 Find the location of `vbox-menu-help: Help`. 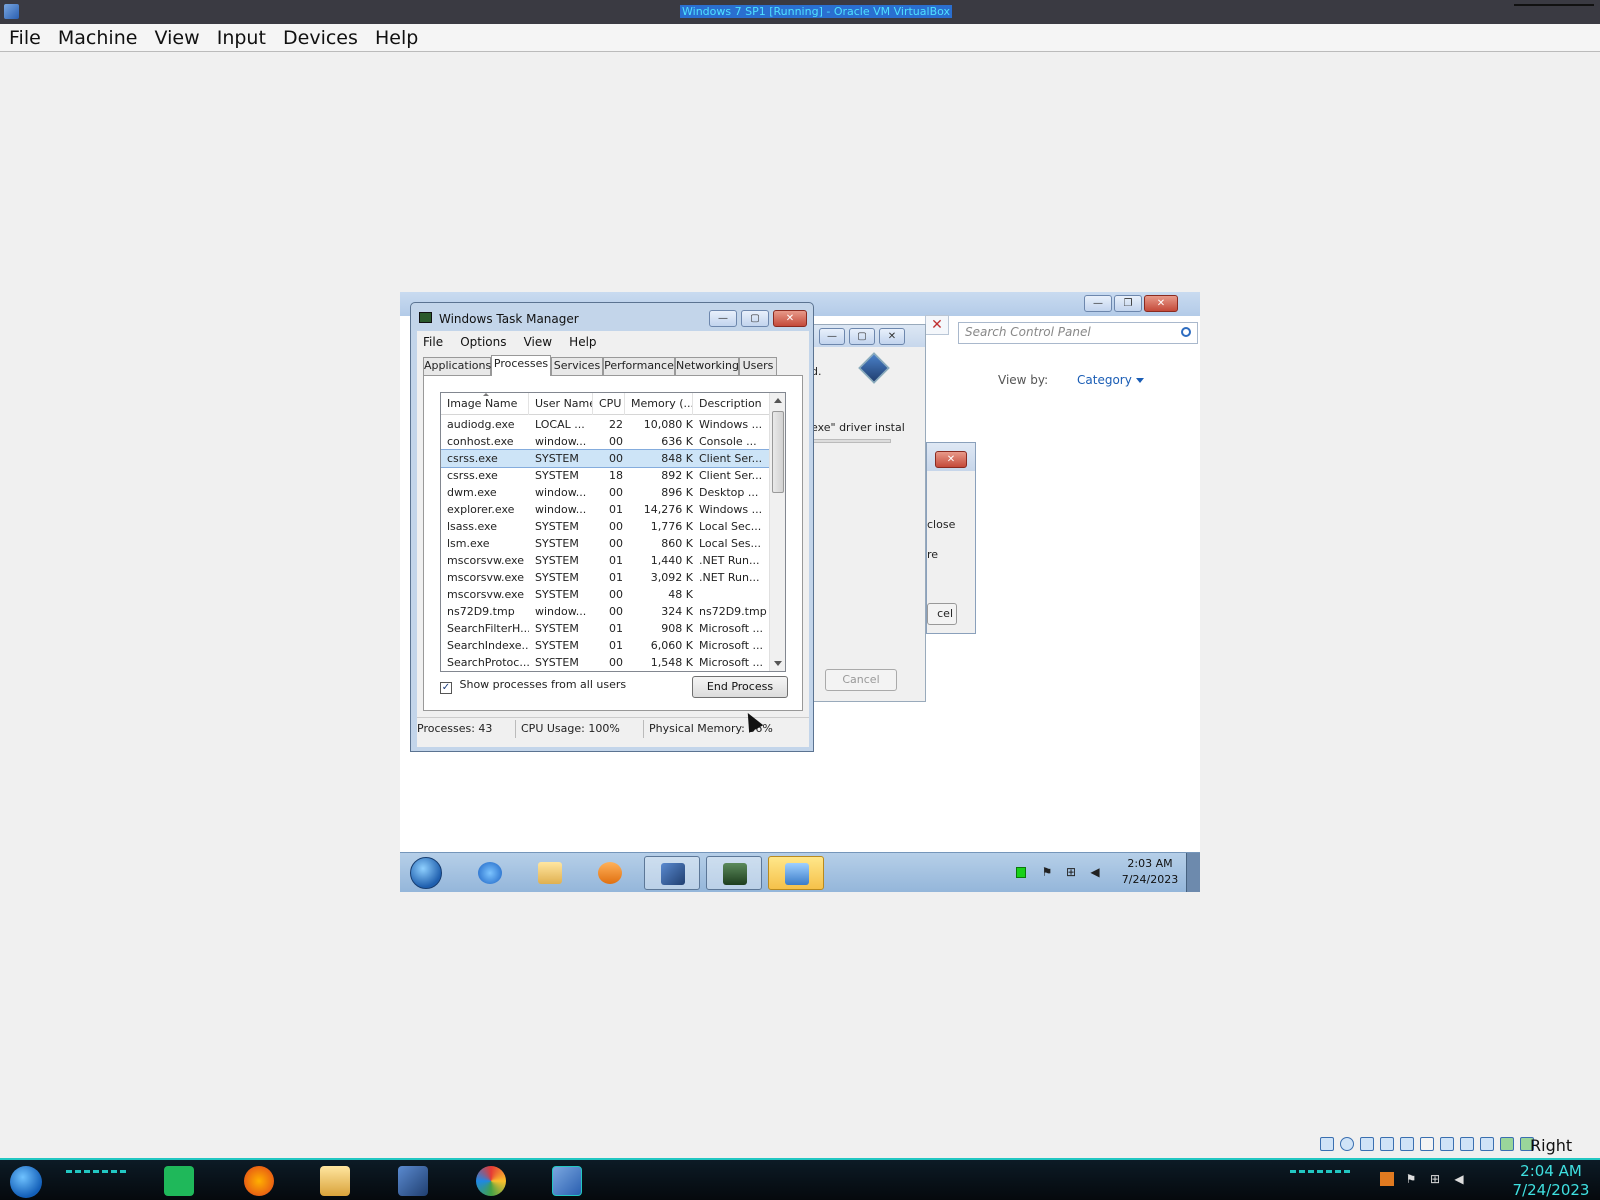

vbox-menu-help: Help is located at coordinates (396, 38).